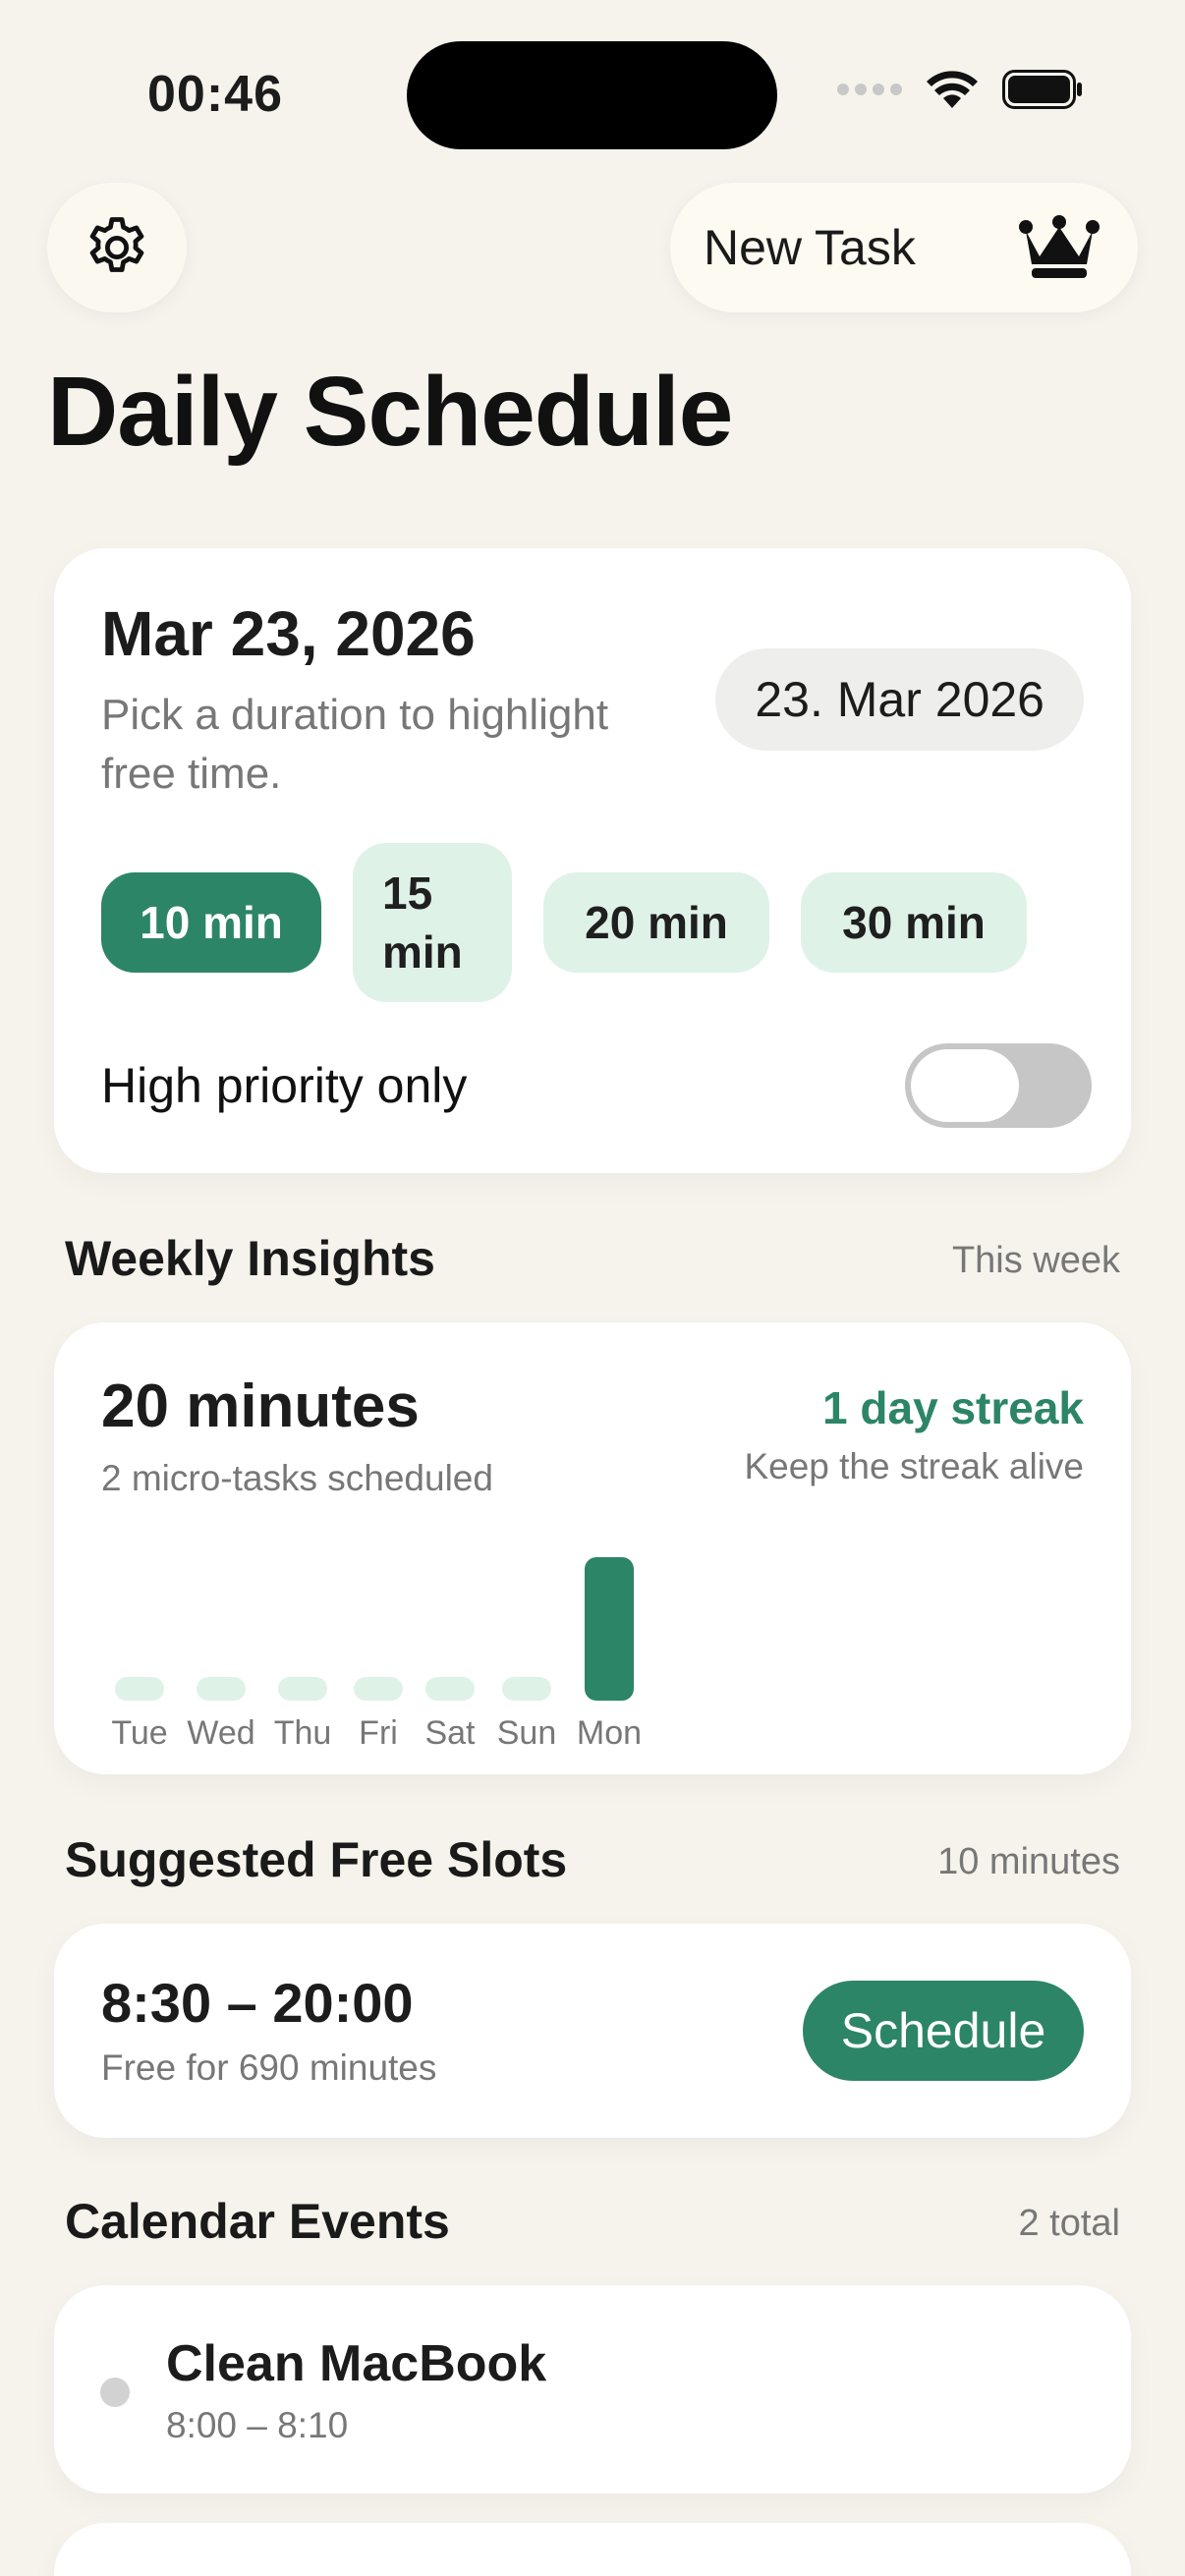  I want to click on date-card-subtitle: Pick a duration to highlight free time., so click(355, 744).